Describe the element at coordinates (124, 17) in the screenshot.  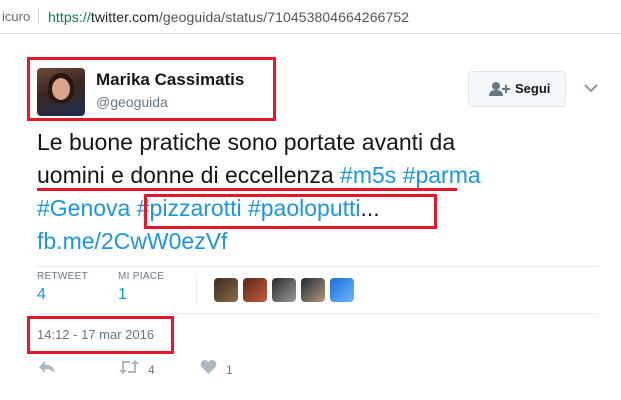
I see `url-host: twitter.com` at that location.